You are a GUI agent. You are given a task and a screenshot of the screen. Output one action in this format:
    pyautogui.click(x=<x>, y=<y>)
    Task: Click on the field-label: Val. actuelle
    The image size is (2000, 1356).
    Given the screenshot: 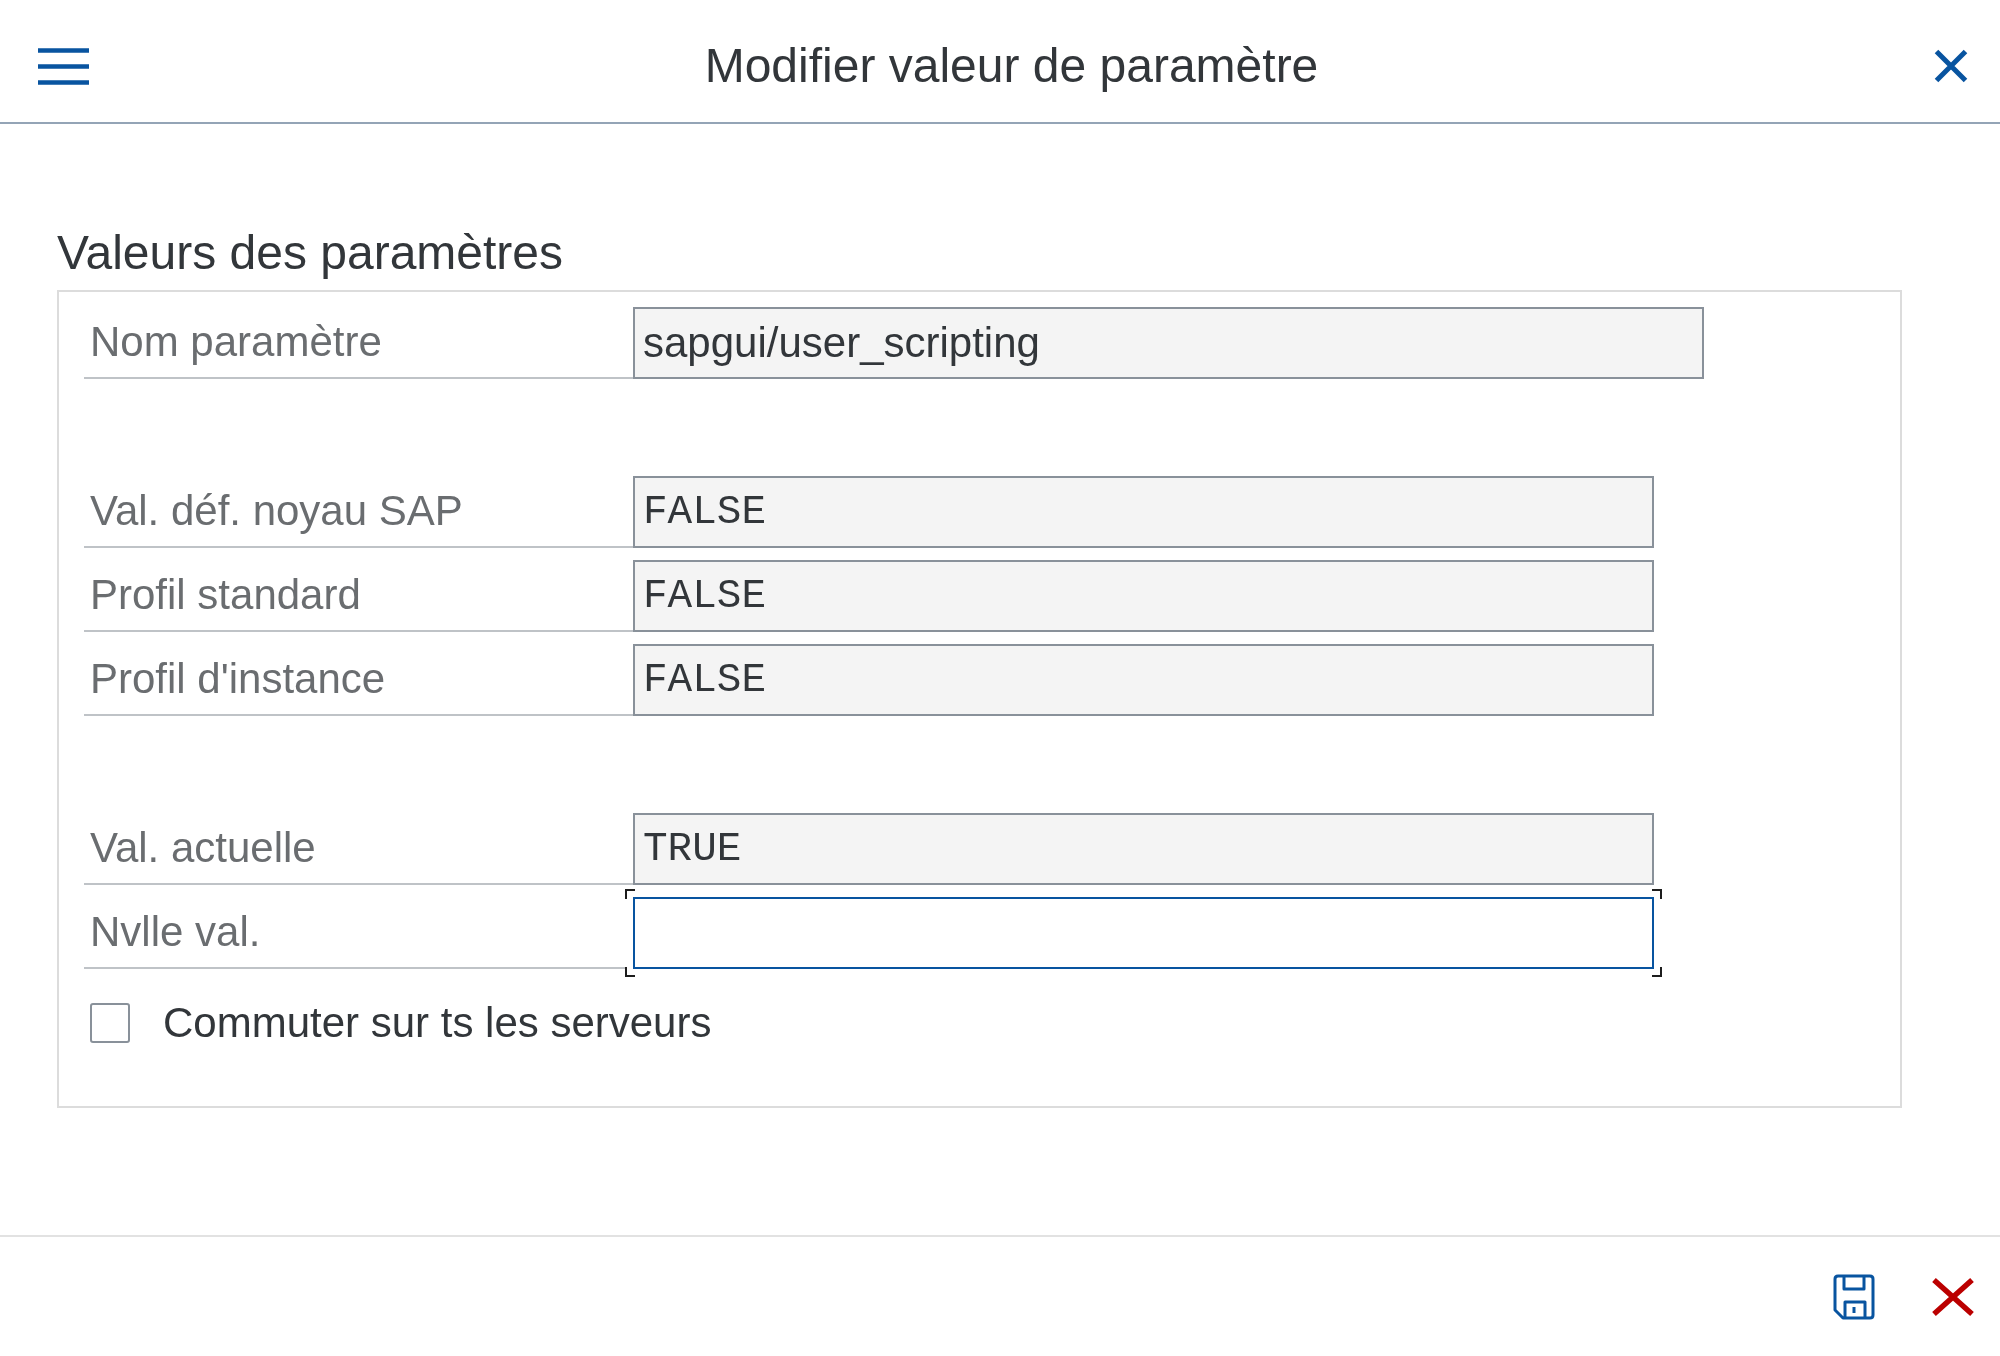 What is the action you would take?
    pyautogui.click(x=203, y=848)
    